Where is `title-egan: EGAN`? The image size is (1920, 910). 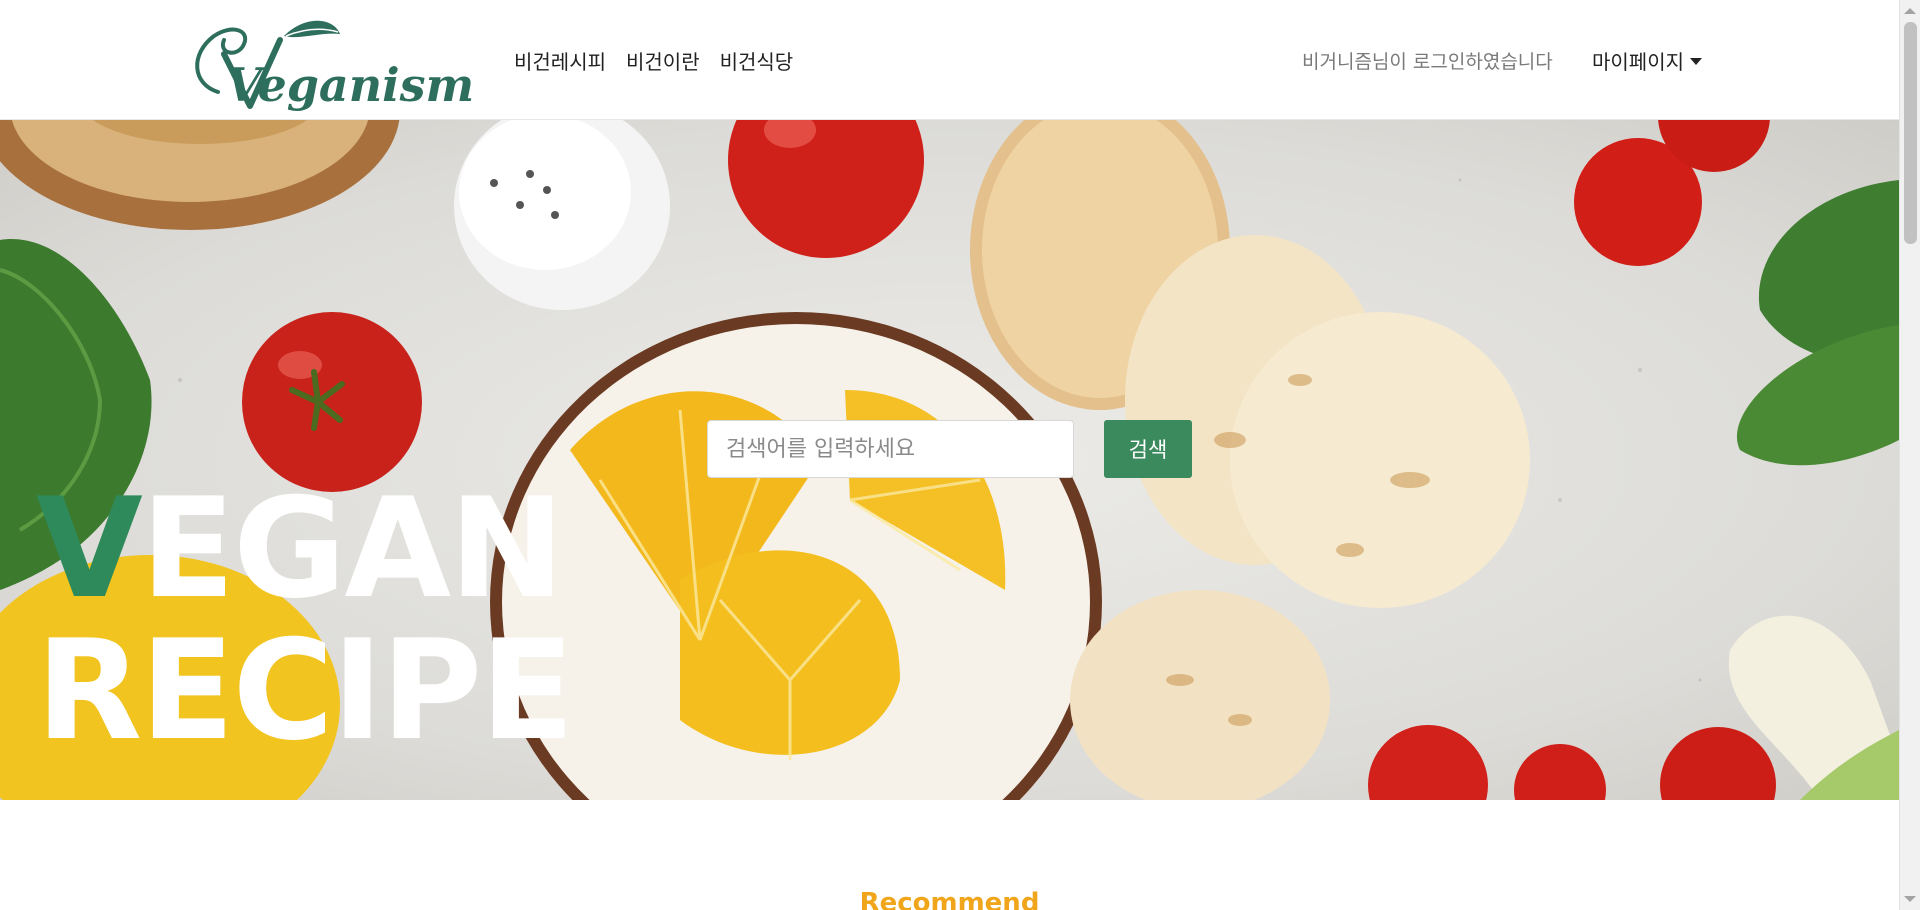 title-egan: EGAN is located at coordinates (352, 548).